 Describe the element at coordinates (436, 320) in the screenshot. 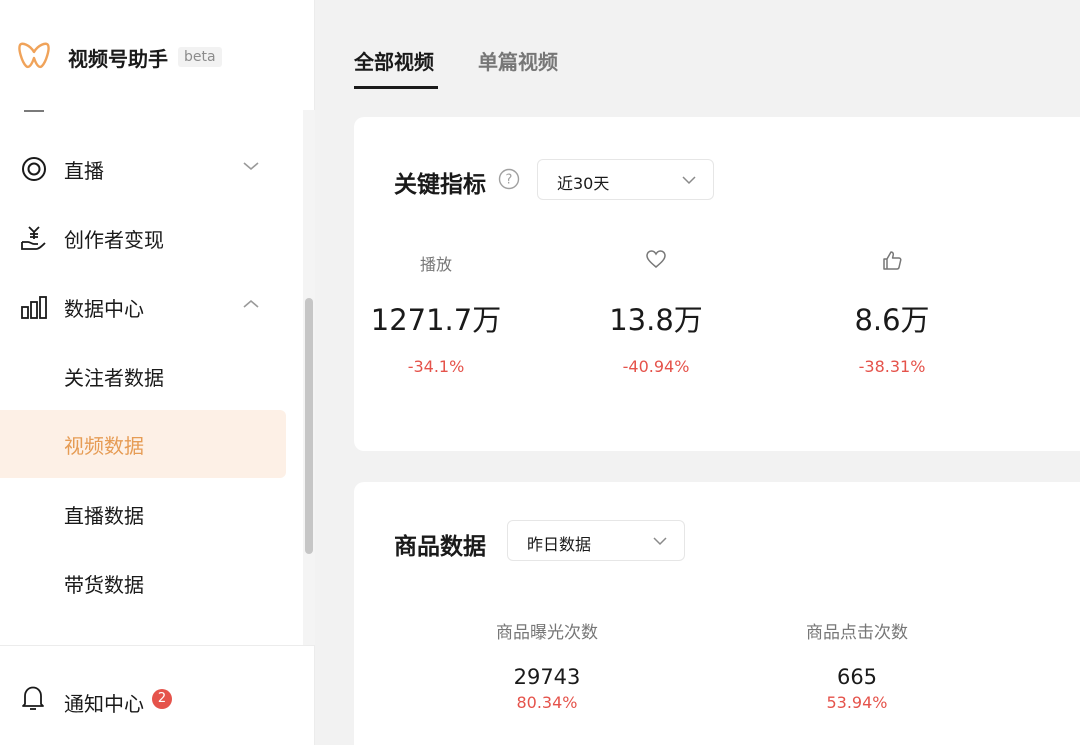

I see `metric-value: 1271.7万` at that location.